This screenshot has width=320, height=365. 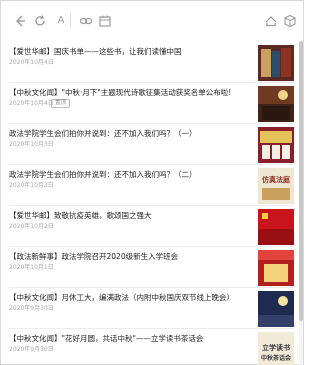 I want to click on home-icon, so click(x=271, y=21).